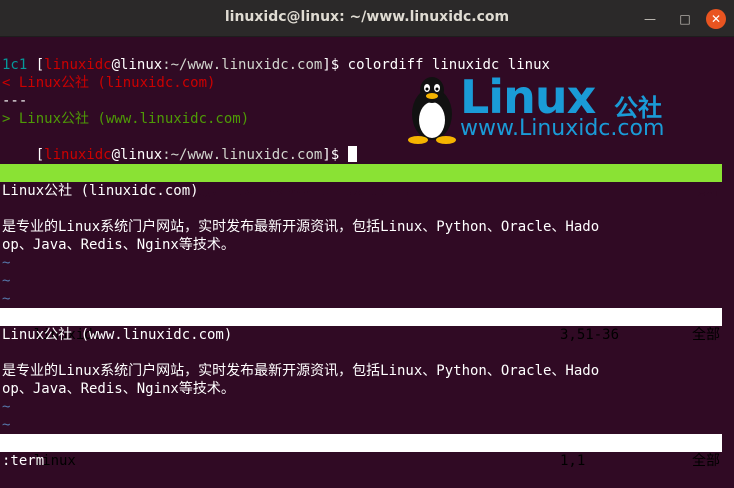  I want to click on terminal-scrollbar, so click(730, 254).